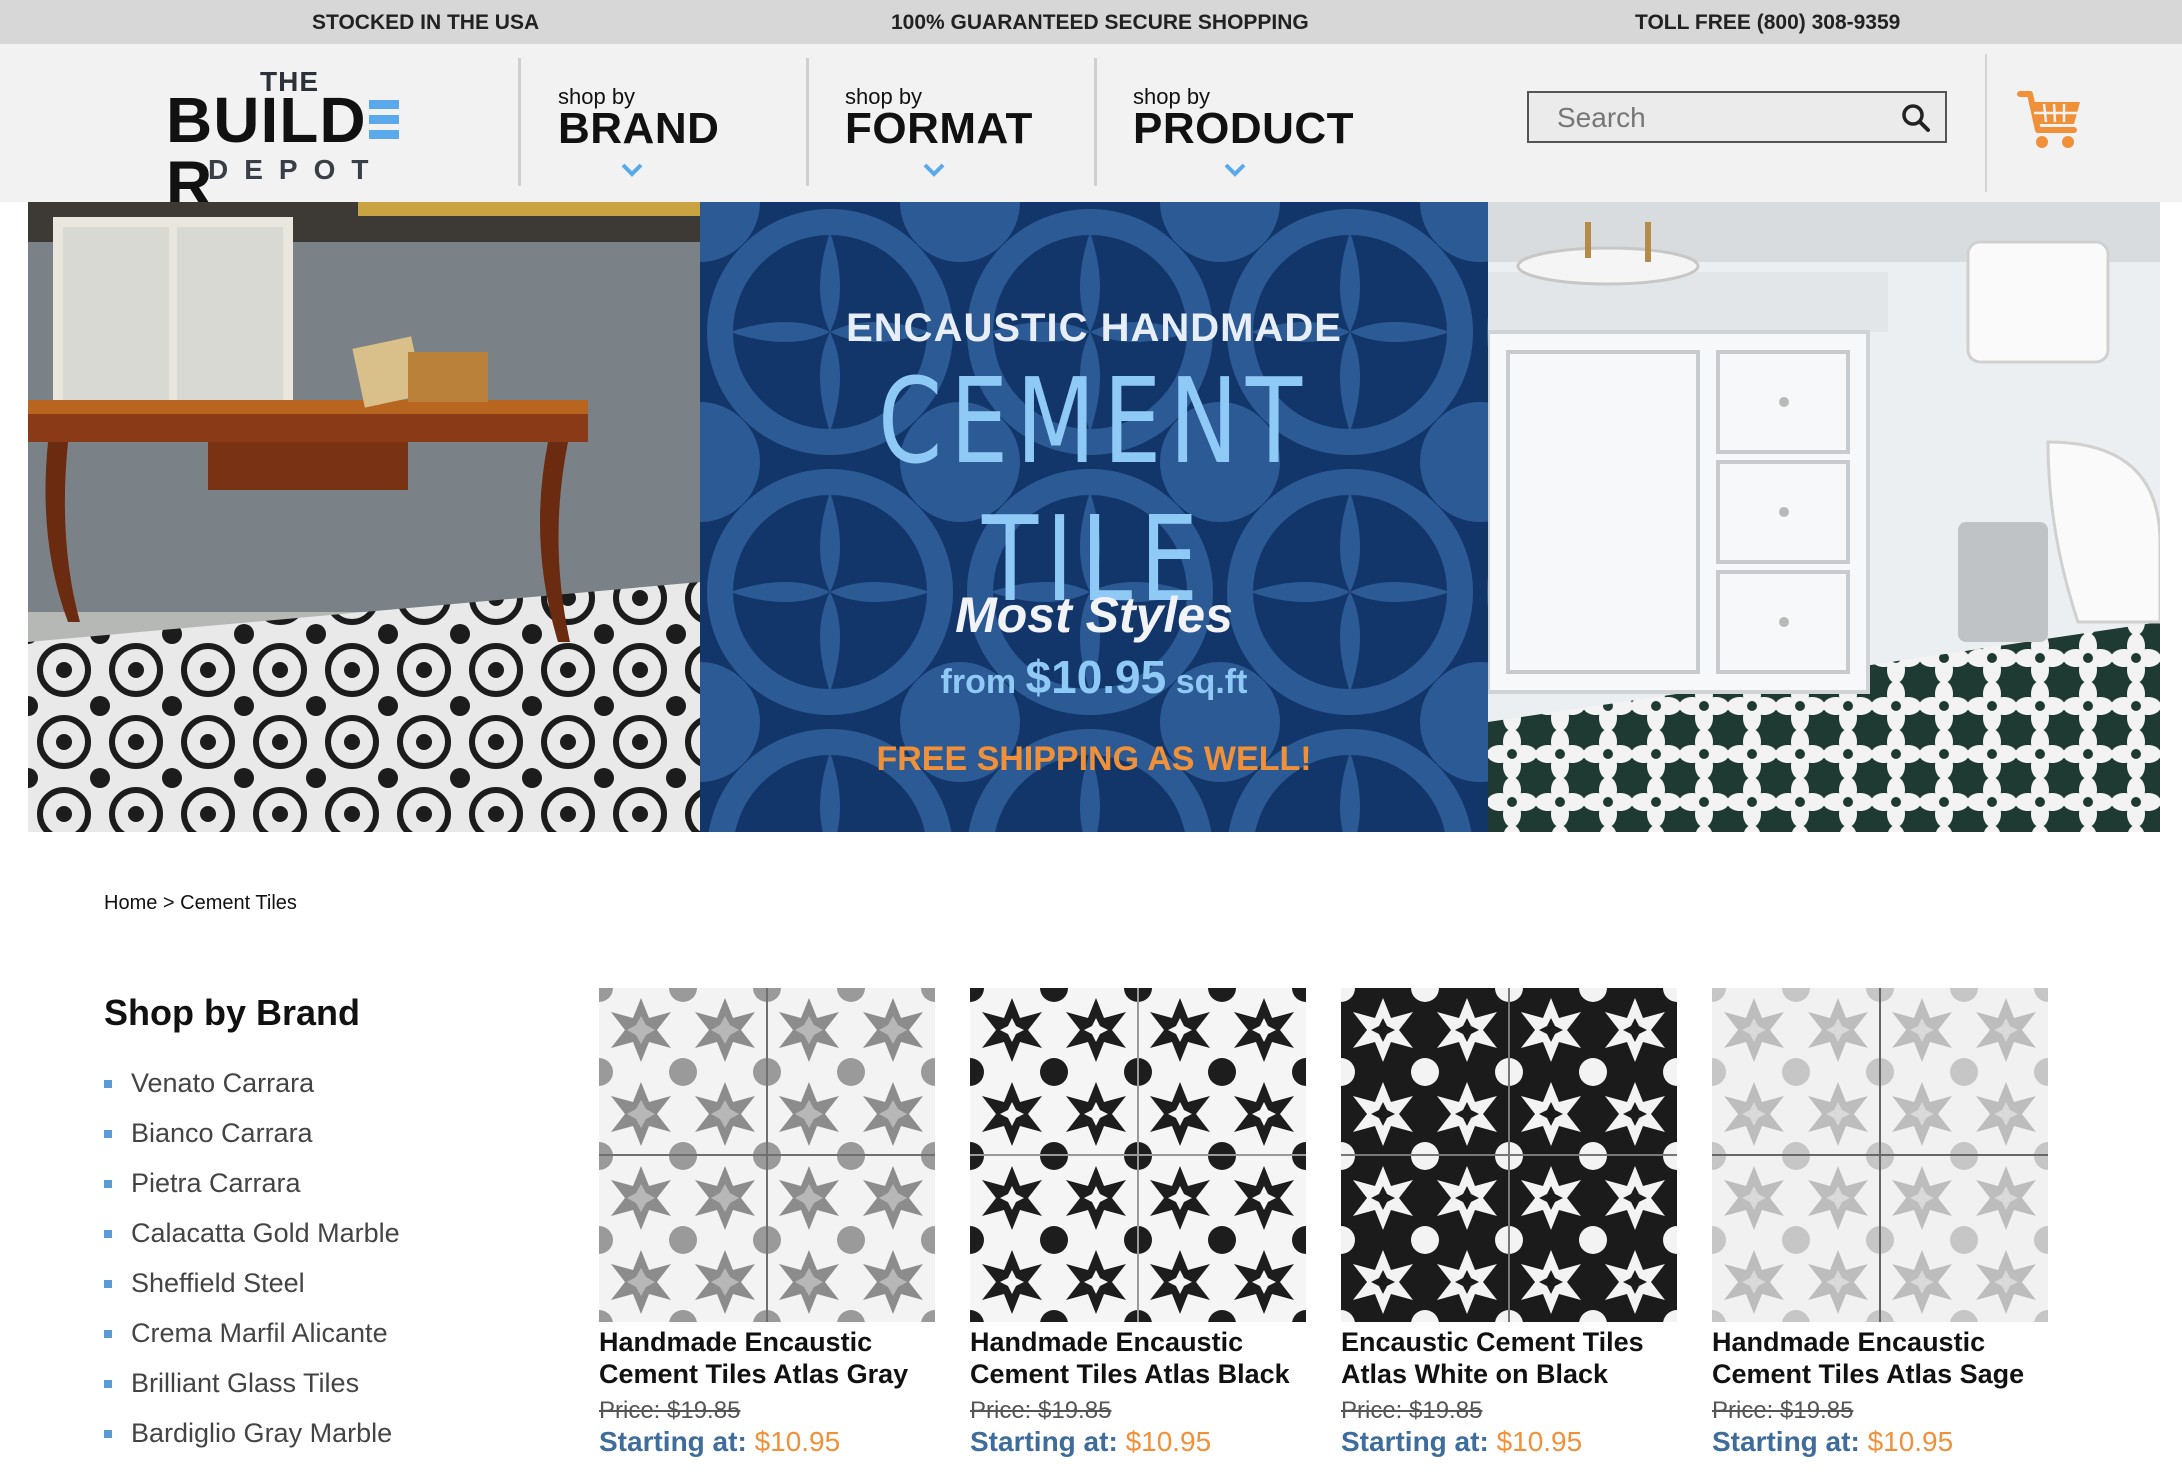 This screenshot has width=2182, height=1474. I want to click on breadcrumb-home: Home, so click(130, 903).